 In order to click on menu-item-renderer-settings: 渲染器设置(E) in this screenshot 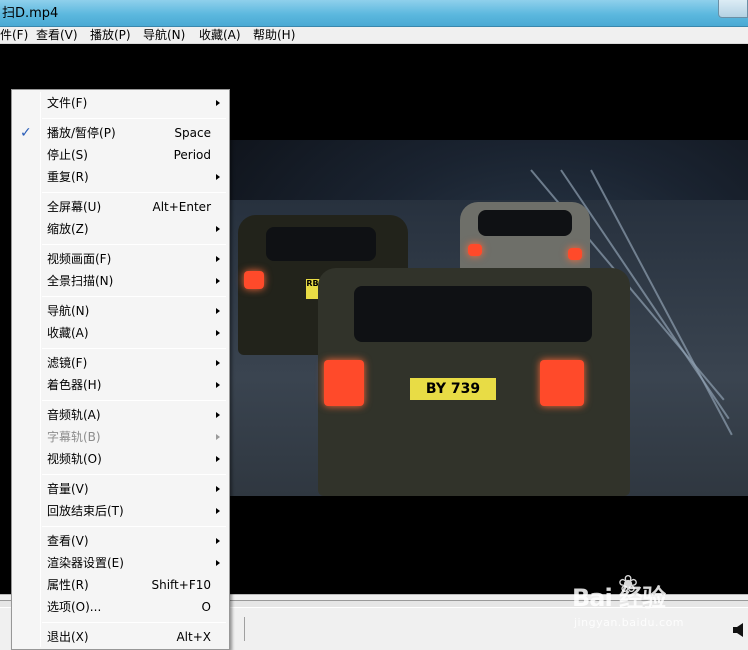, I will do `click(120, 563)`.